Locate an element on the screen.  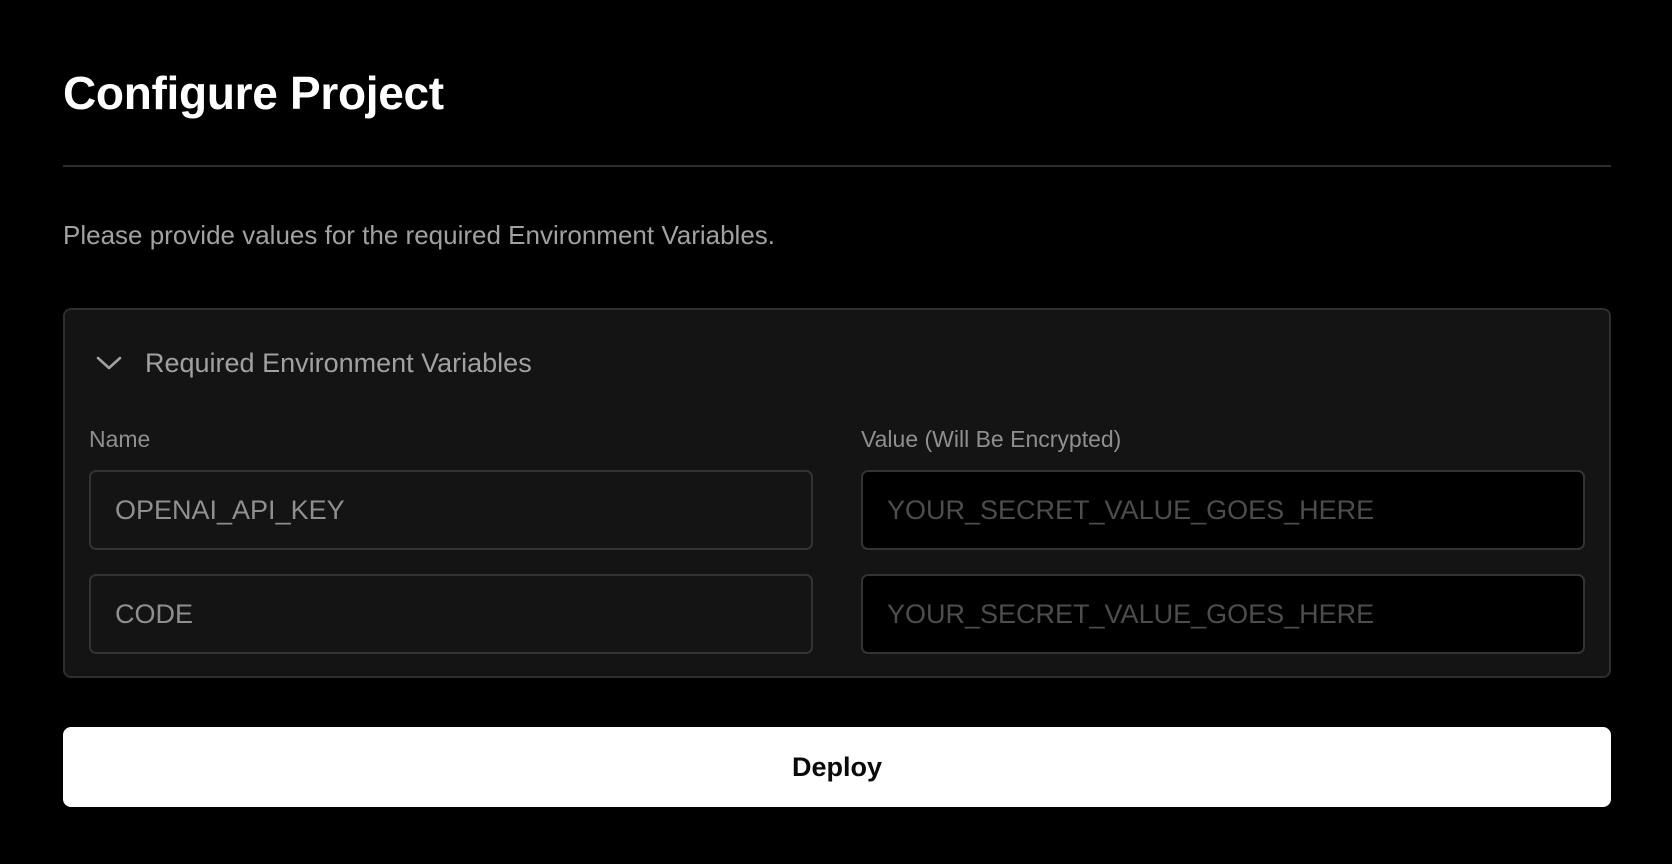
page-title: Configure Project is located at coordinates (253, 93).